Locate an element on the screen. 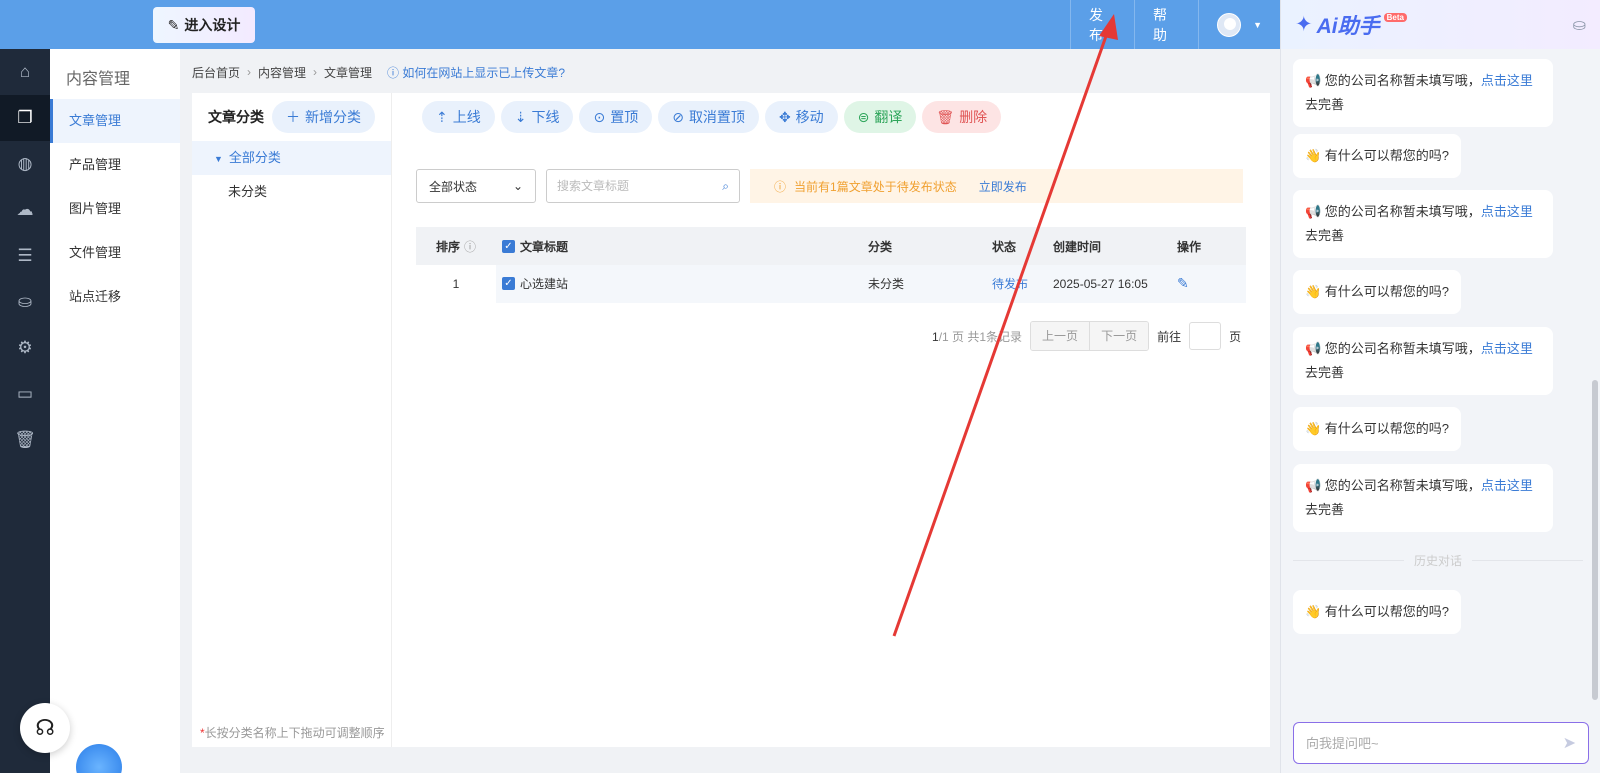 The image size is (1600, 773). offline-button: ⇣ 下线 is located at coordinates (537, 117).